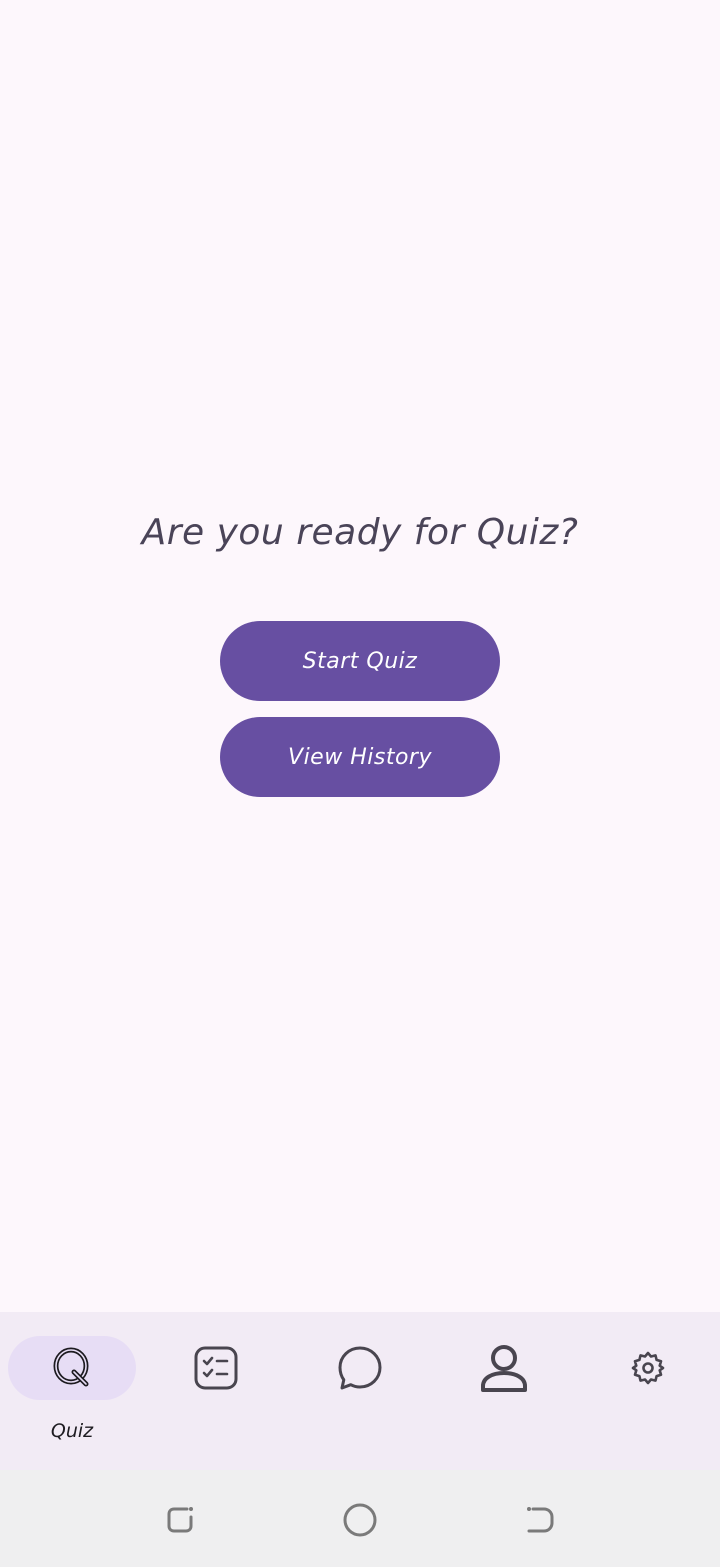 This screenshot has width=720, height=1567. I want to click on nav-item-profile, so click(504, 1396).